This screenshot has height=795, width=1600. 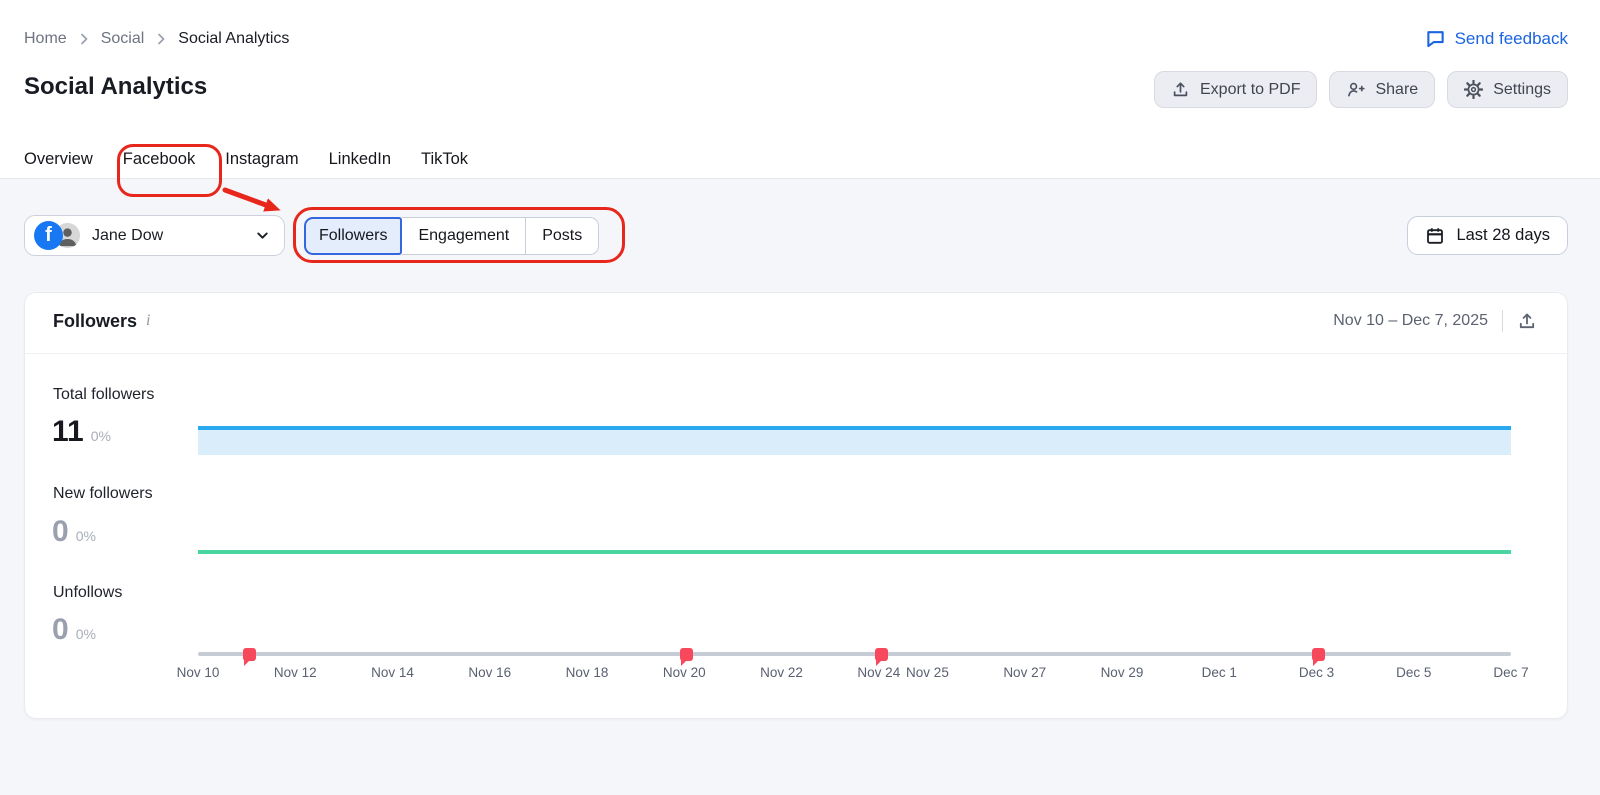 I want to click on export-to-pdf-button: Export to PDF, so click(x=1236, y=89).